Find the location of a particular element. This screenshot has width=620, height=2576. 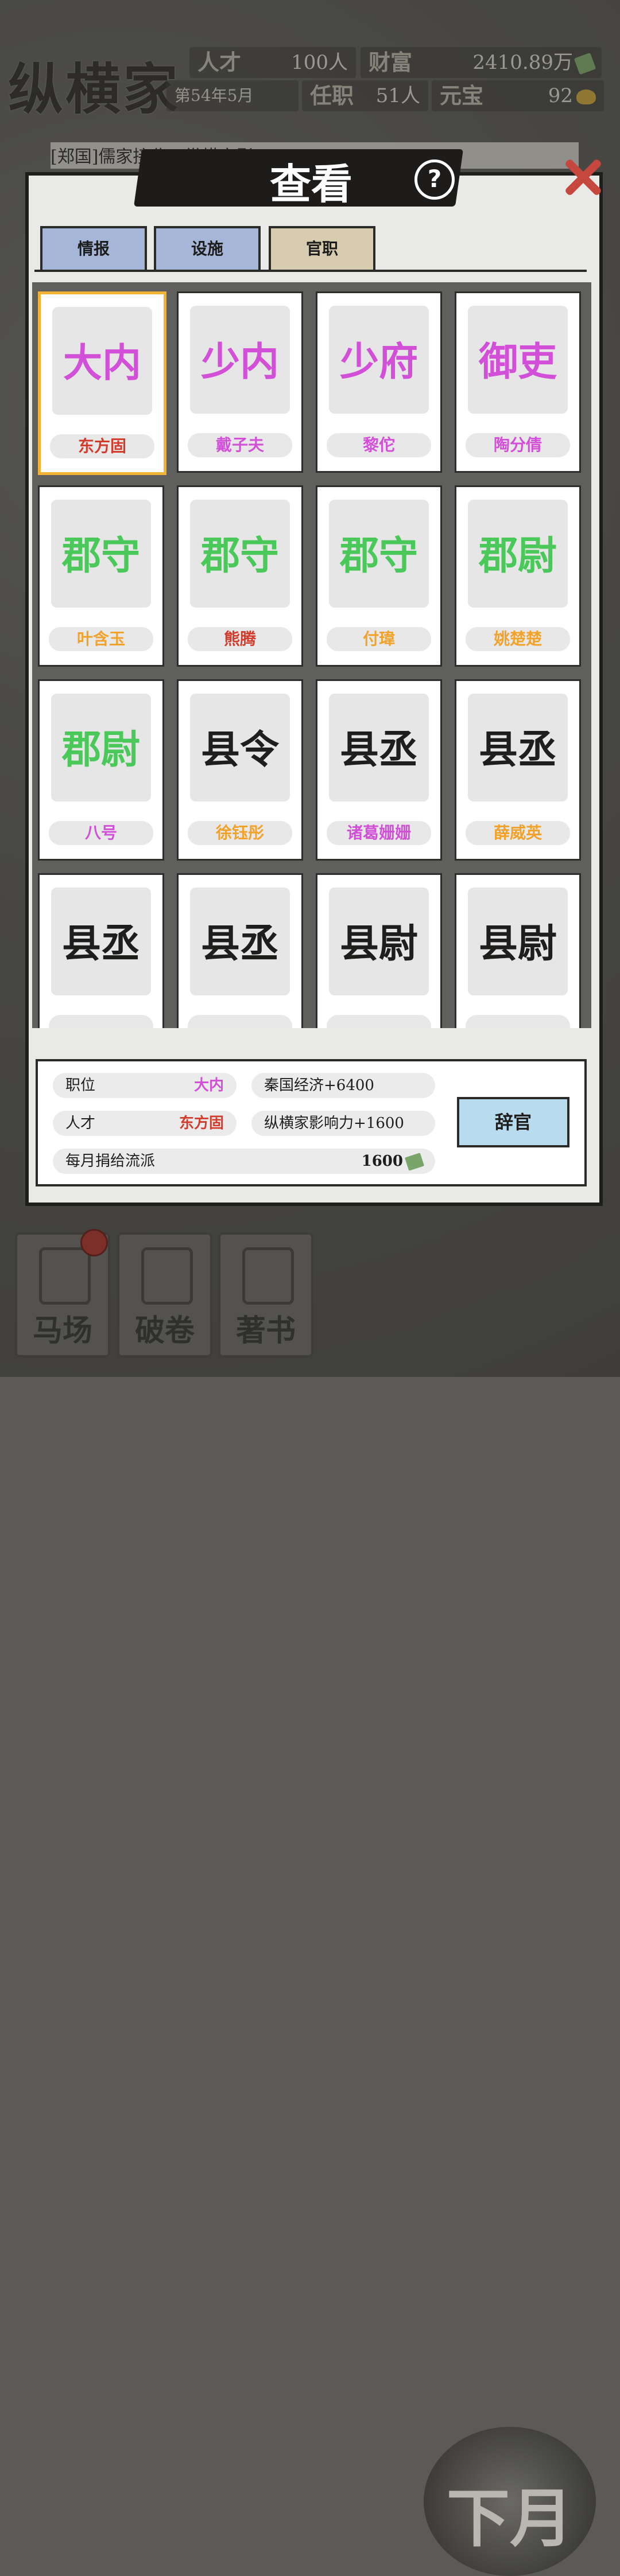

tab-offices: 官职 is located at coordinates (322, 248).